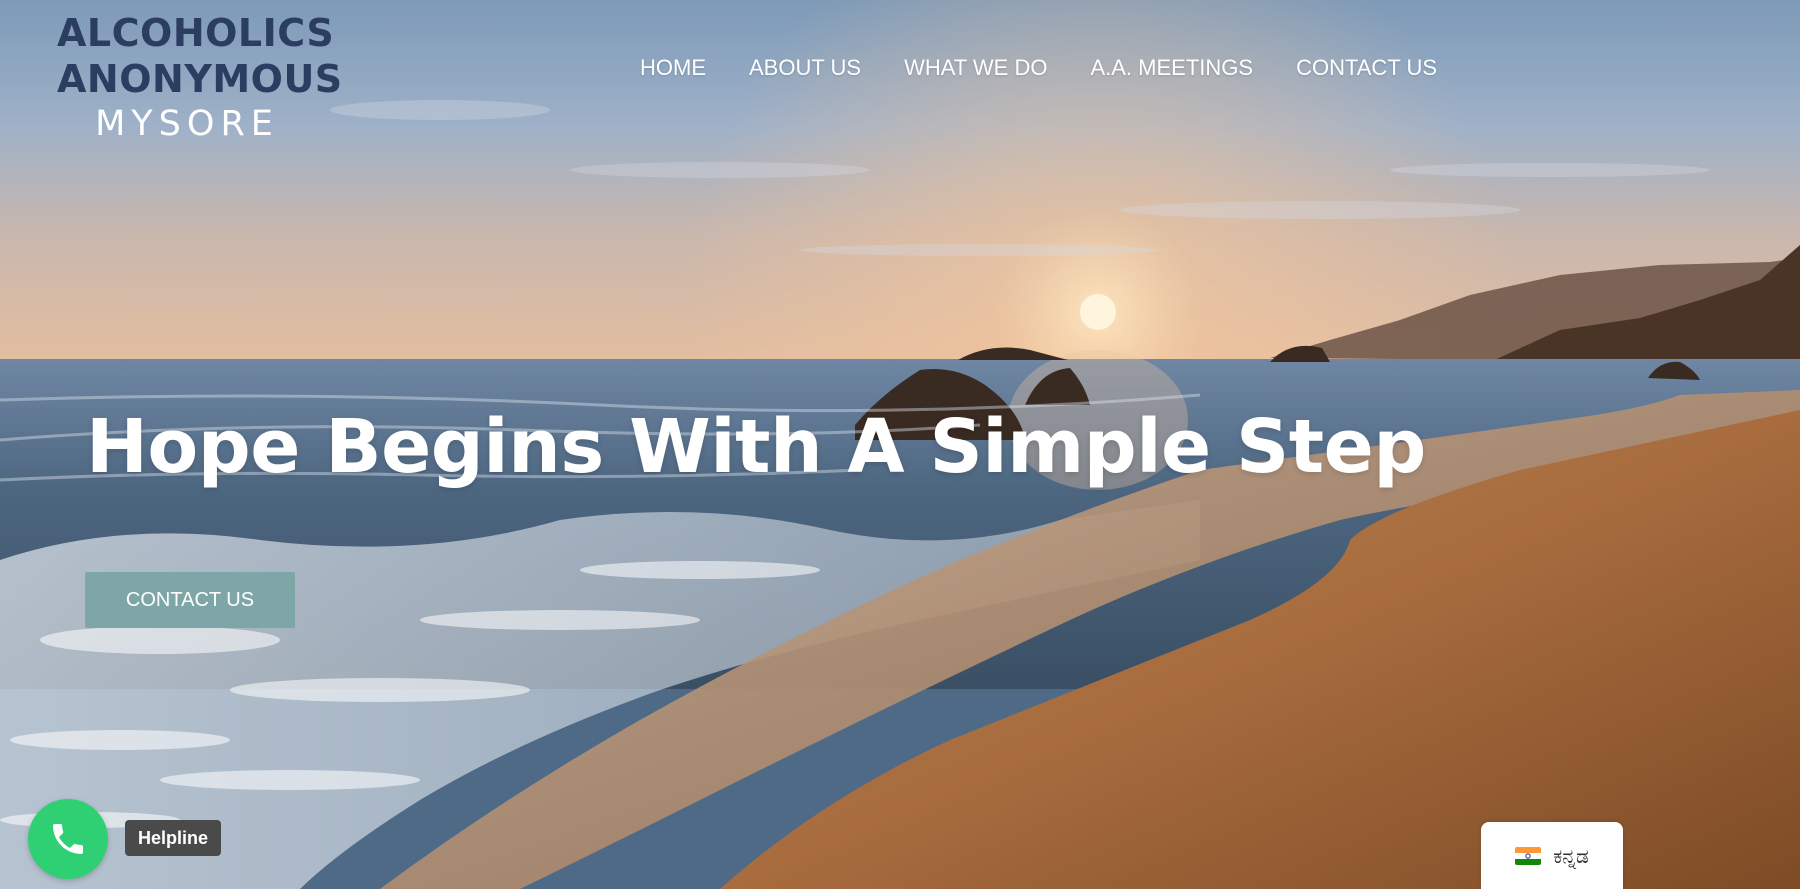 The width and height of the screenshot is (1800, 889). Describe the element at coordinates (756, 447) in the screenshot. I see `hero-headline: Hope Begins With A Simple Step` at that location.